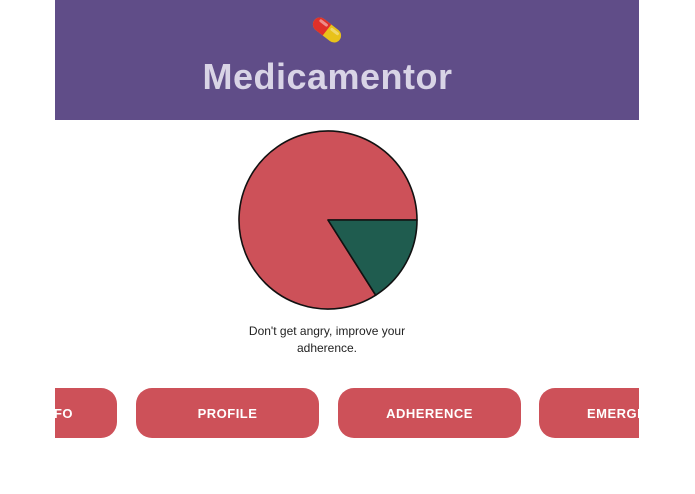  Describe the element at coordinates (64, 413) in the screenshot. I see `nav-button-label: FO` at that location.